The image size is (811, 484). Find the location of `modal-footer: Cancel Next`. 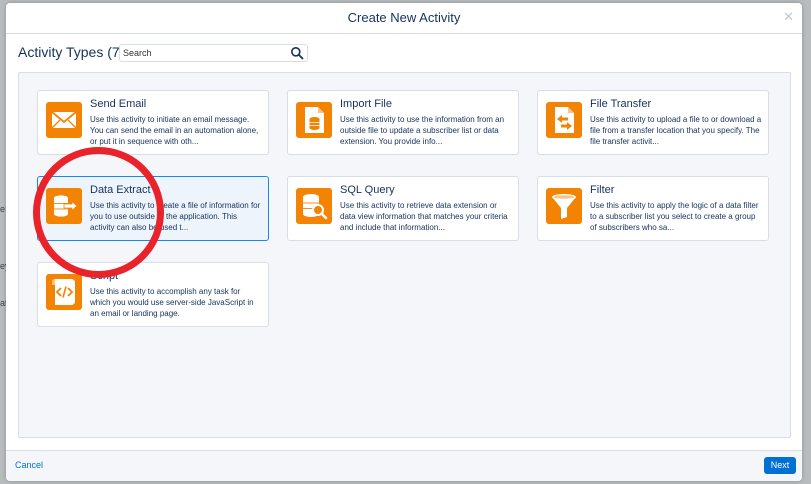

modal-footer: Cancel Next is located at coordinates (404, 465).